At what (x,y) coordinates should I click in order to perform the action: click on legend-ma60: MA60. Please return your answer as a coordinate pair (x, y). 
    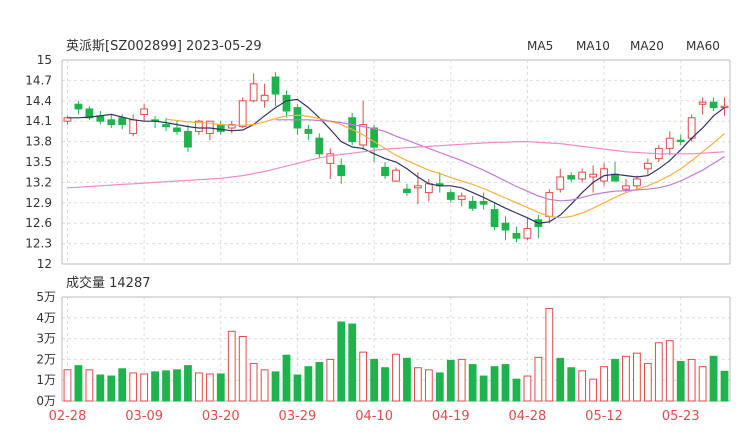
    Looking at the image, I should click on (703, 46).